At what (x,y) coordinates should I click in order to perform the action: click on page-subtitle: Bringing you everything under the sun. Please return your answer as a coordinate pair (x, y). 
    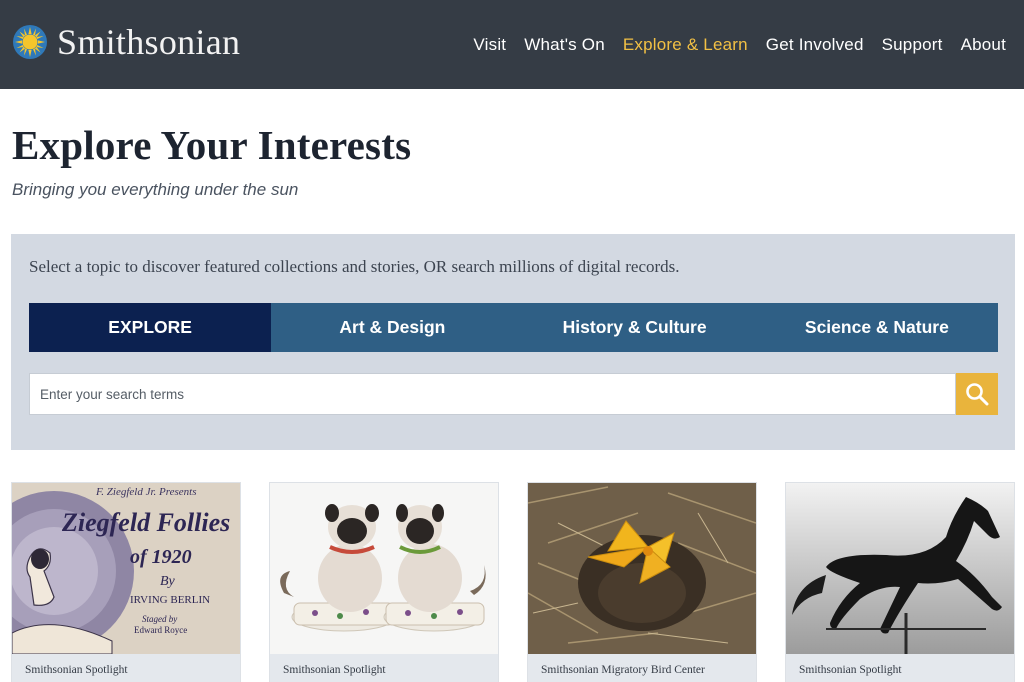
    Looking at the image, I should click on (155, 189).